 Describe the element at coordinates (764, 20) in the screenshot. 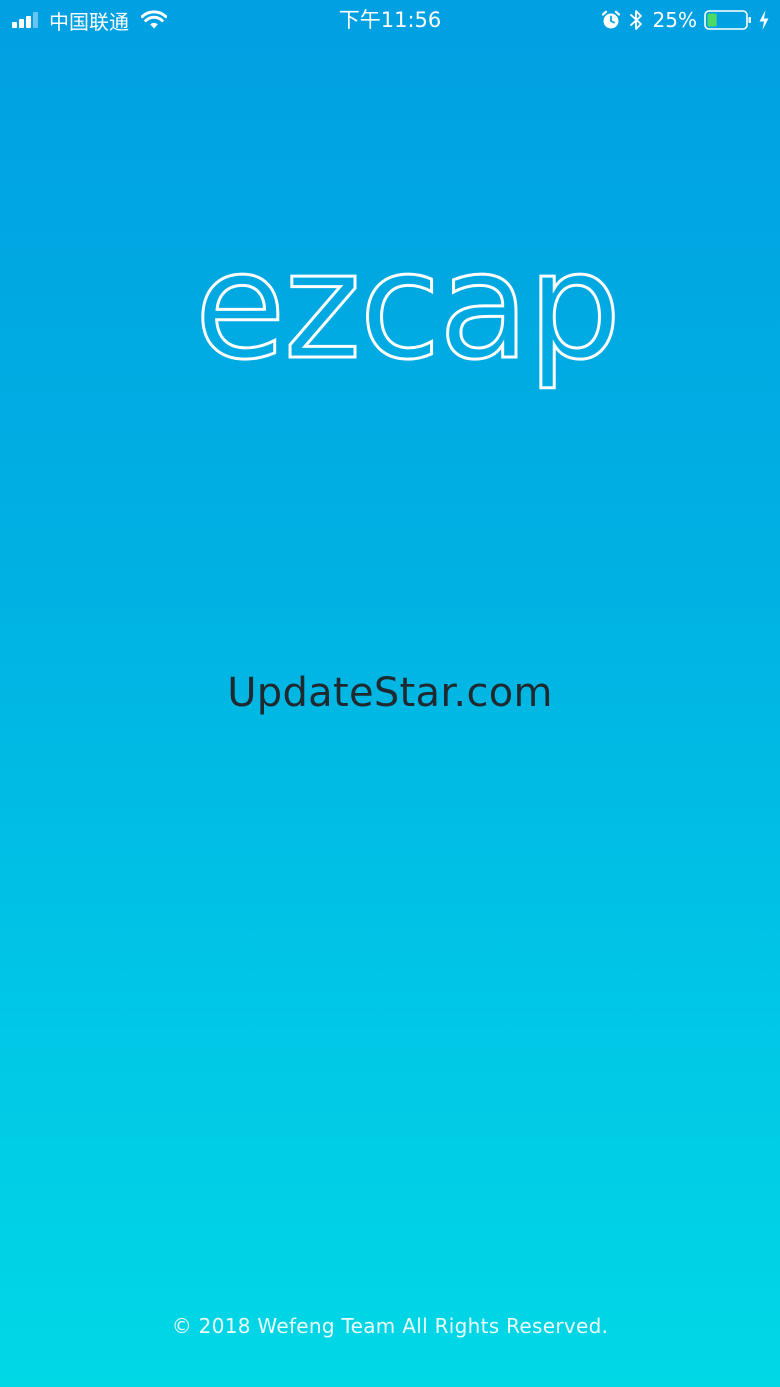

I see `charging-icon` at that location.